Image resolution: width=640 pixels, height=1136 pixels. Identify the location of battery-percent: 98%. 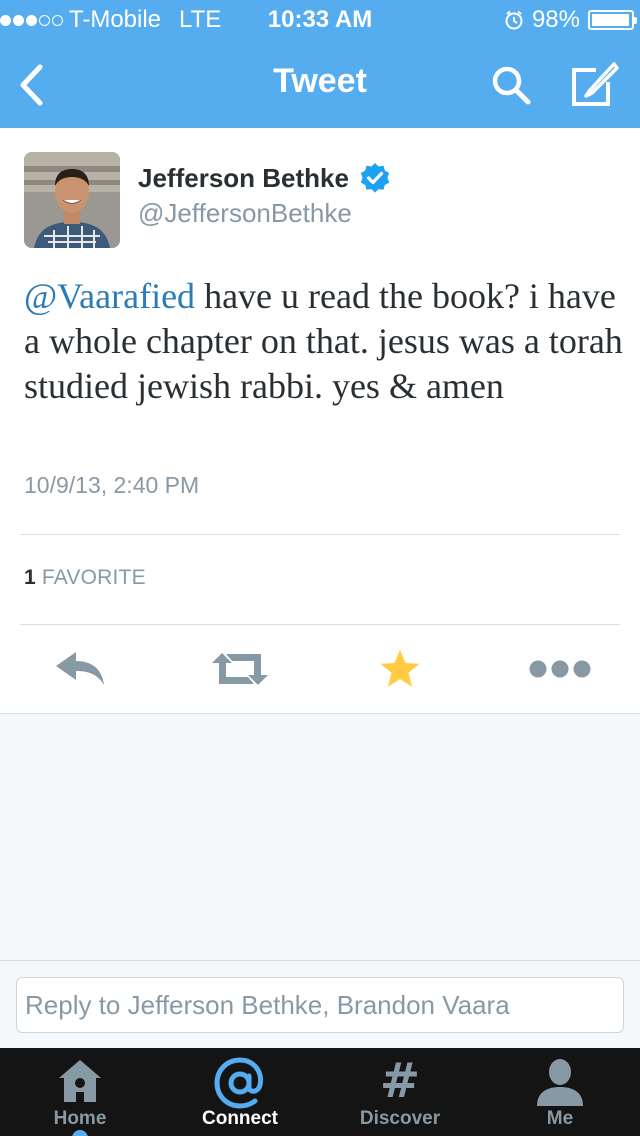
(555, 19).